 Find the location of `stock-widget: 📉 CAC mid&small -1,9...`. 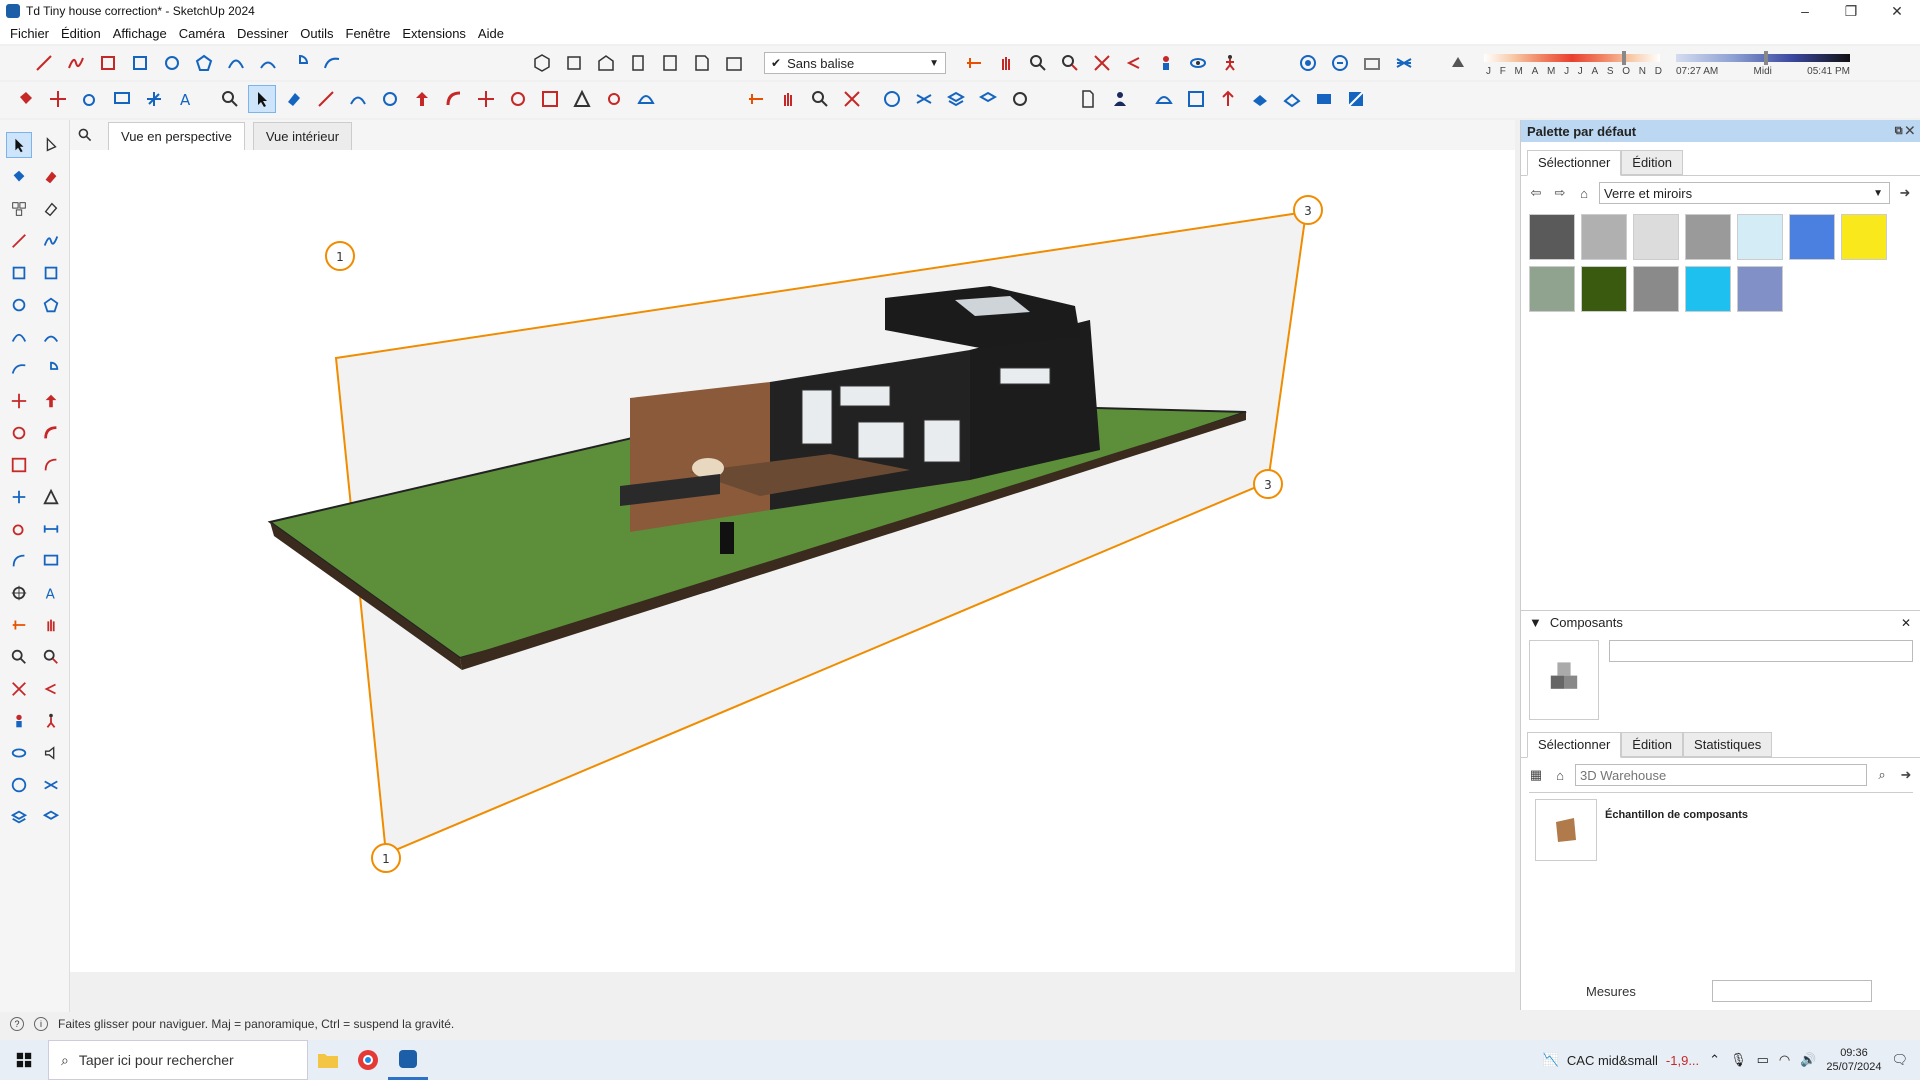

stock-widget: 📉 CAC mid&small -1,9... is located at coordinates (1621, 1060).